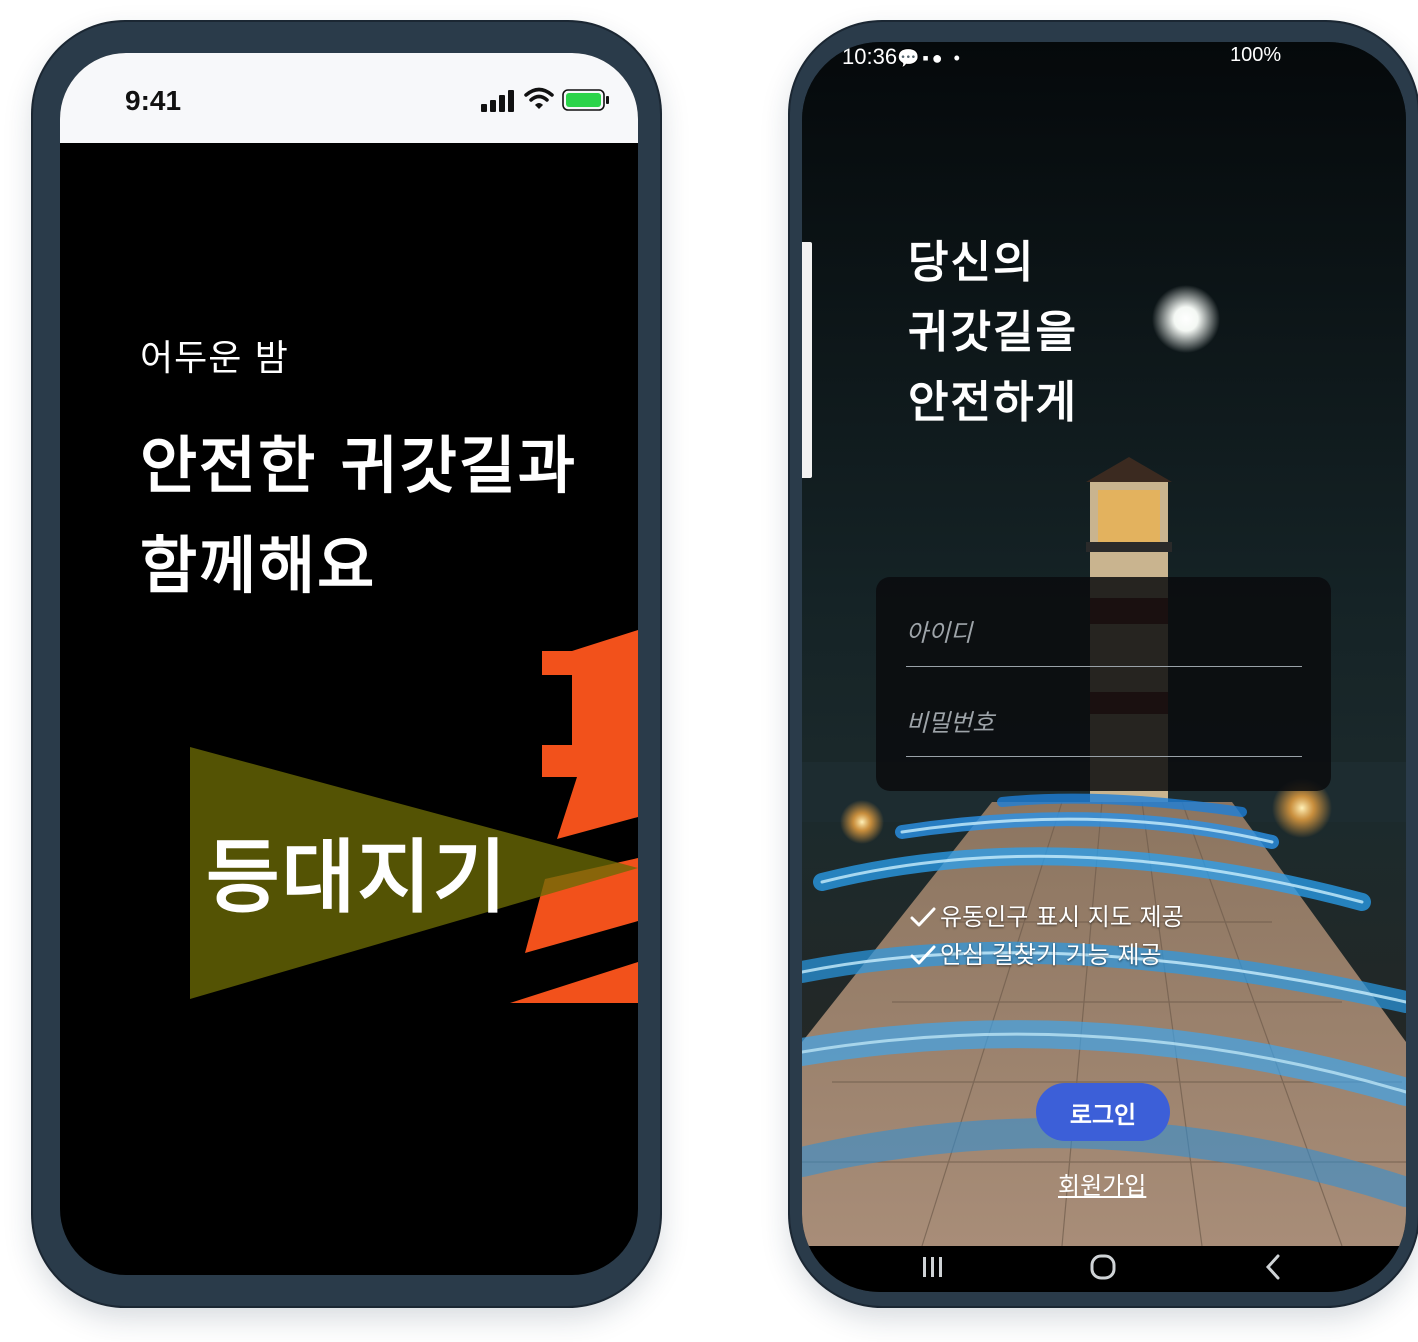 The image size is (1418, 1342). I want to click on feature-item: 안심 길찾기 기능 제공, so click(1047, 955).